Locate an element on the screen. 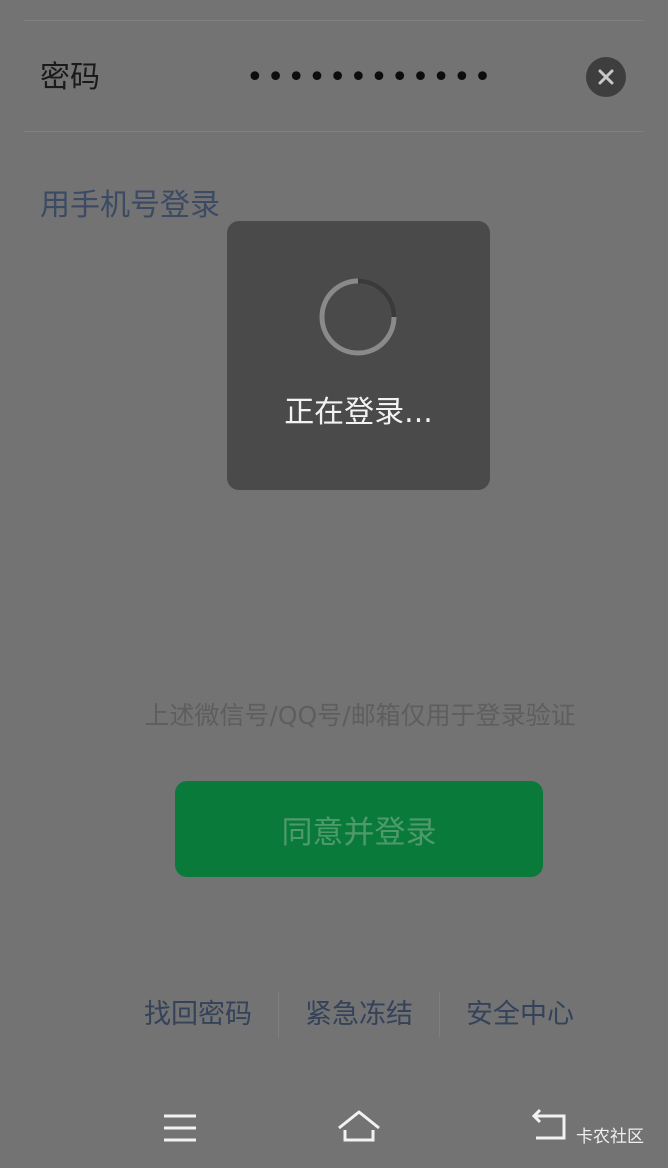 This screenshot has height=1168, width=668. menu-icon is located at coordinates (180, 1128).